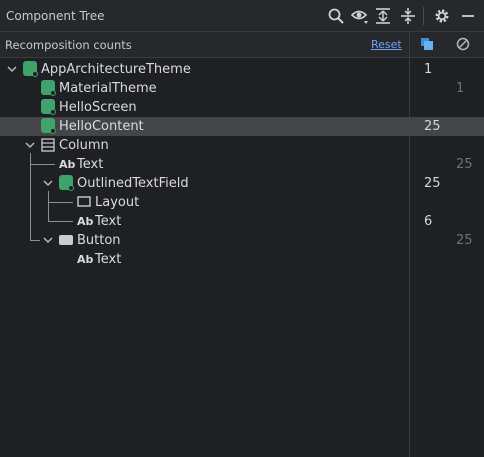 The height and width of the screenshot is (457, 484). What do you see at coordinates (242, 126) in the screenshot?
I see `tree-row-selected: HelloContent 25` at bounding box center [242, 126].